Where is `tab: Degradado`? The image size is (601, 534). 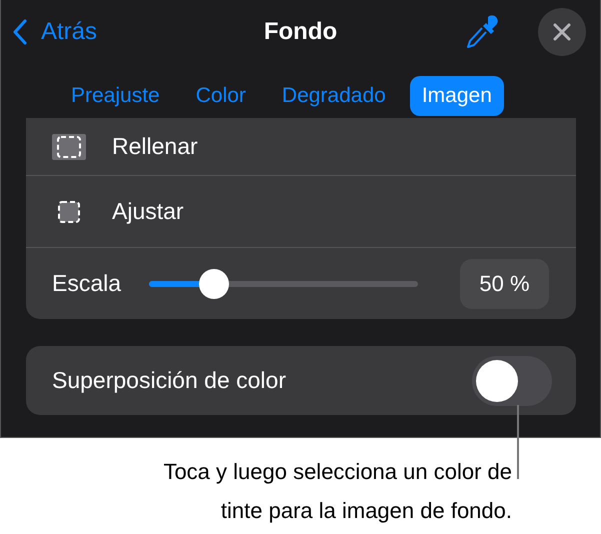 tab: Degradado is located at coordinates (334, 96).